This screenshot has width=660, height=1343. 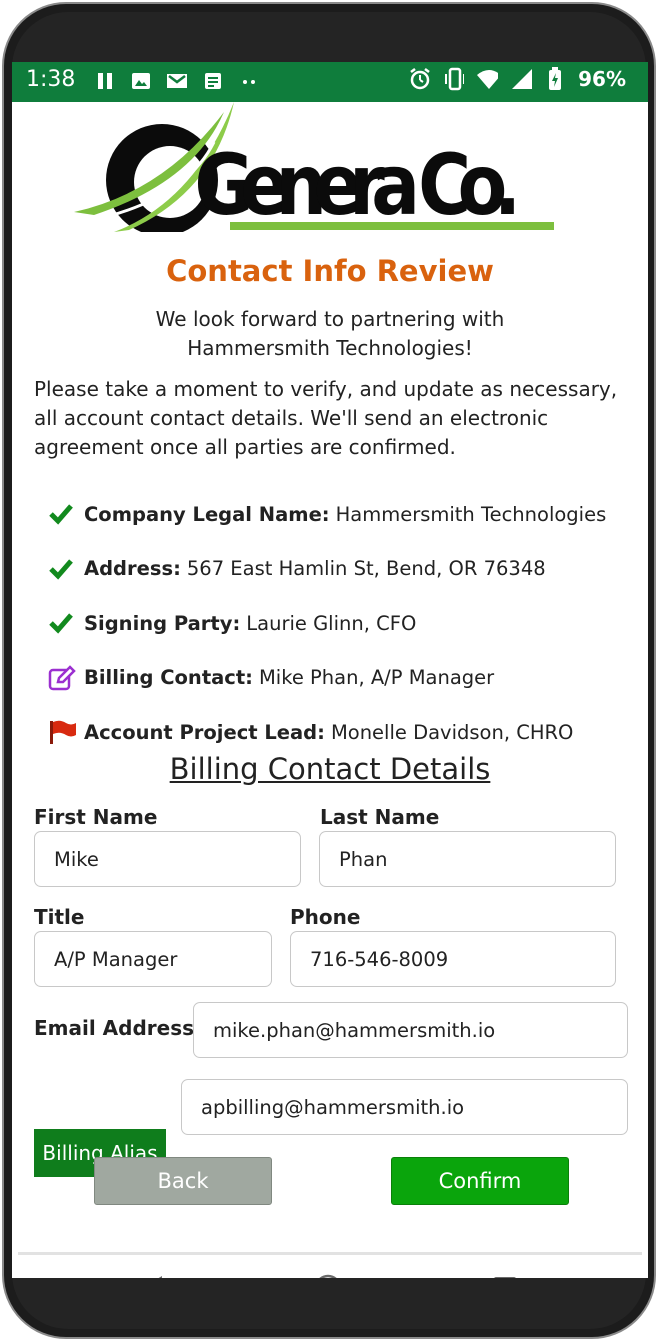 I want to click on back-button: Back, so click(x=183, y=1181).